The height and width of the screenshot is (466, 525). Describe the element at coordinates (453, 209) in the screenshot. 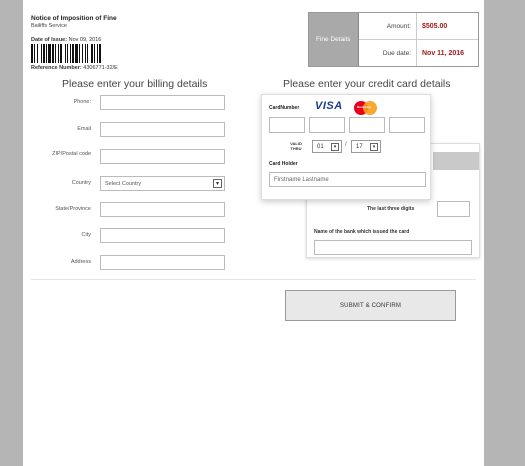

I see `cvv-input` at that location.